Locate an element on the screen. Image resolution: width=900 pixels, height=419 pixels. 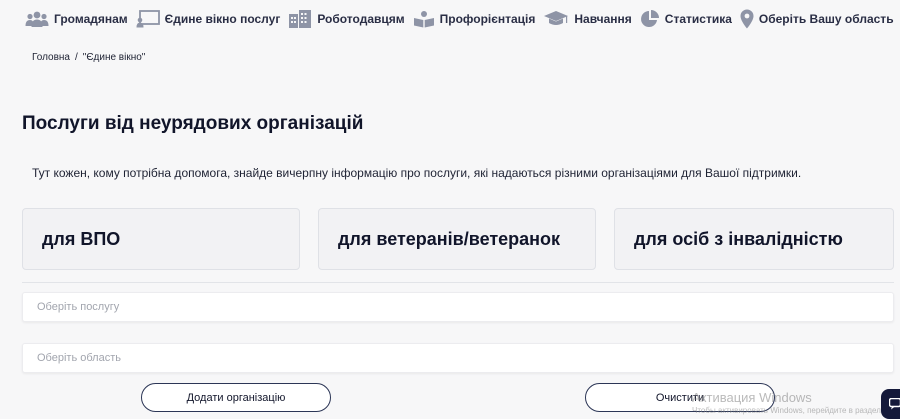
page-title: Послуги від неурядових організацій is located at coordinates (192, 124).